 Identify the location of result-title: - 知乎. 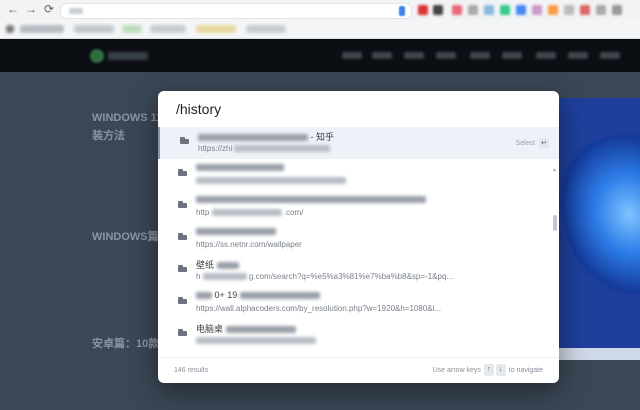
(266, 136).